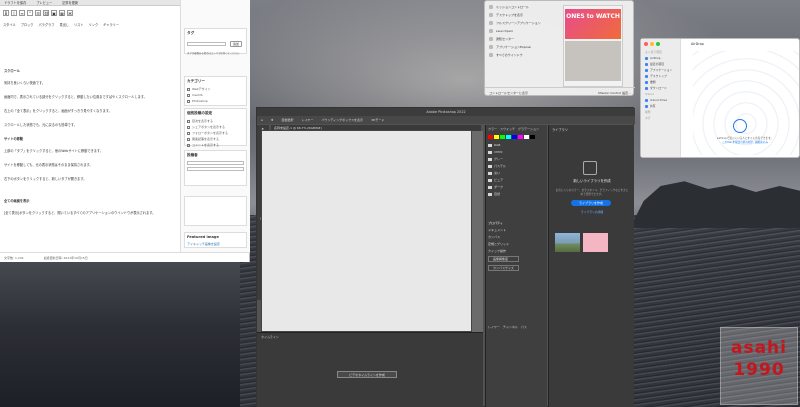  What do you see at coordinates (215, 163) in the screenshot?
I see `author-select` at bounding box center [215, 163].